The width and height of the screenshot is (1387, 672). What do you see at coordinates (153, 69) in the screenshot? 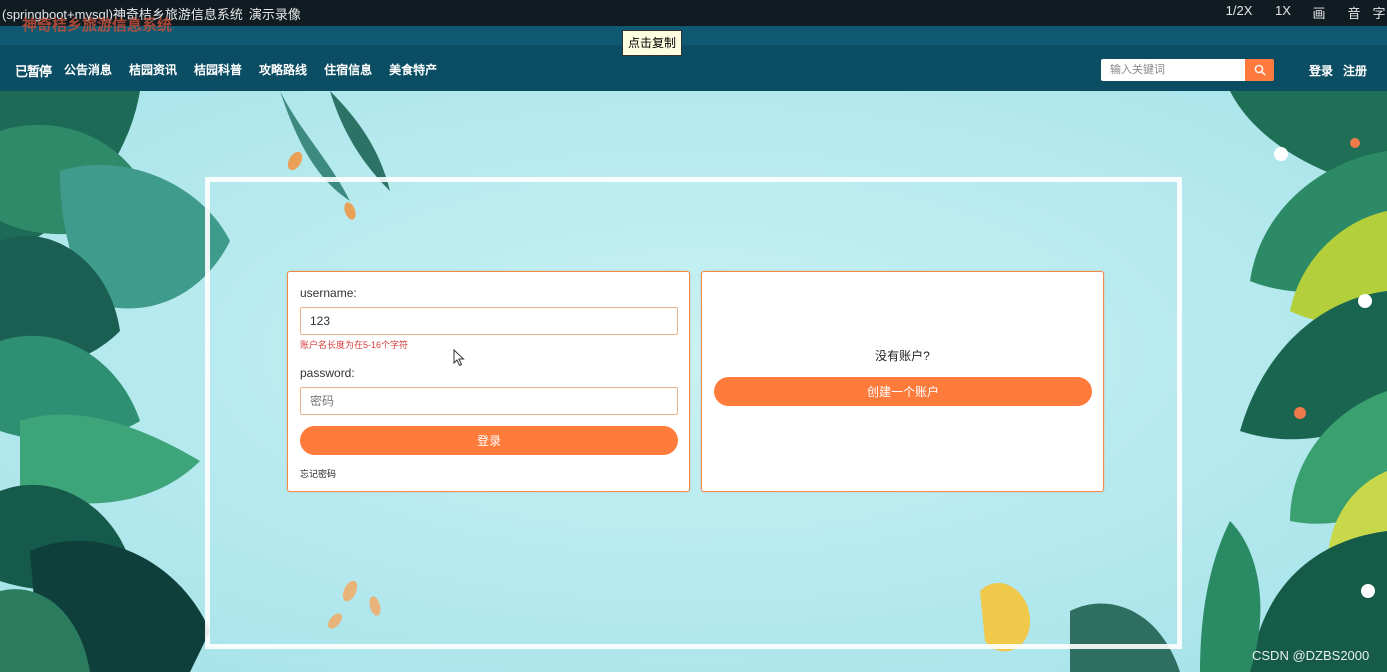
I see `nav-item-orchard-news: 桔园资讯` at bounding box center [153, 69].